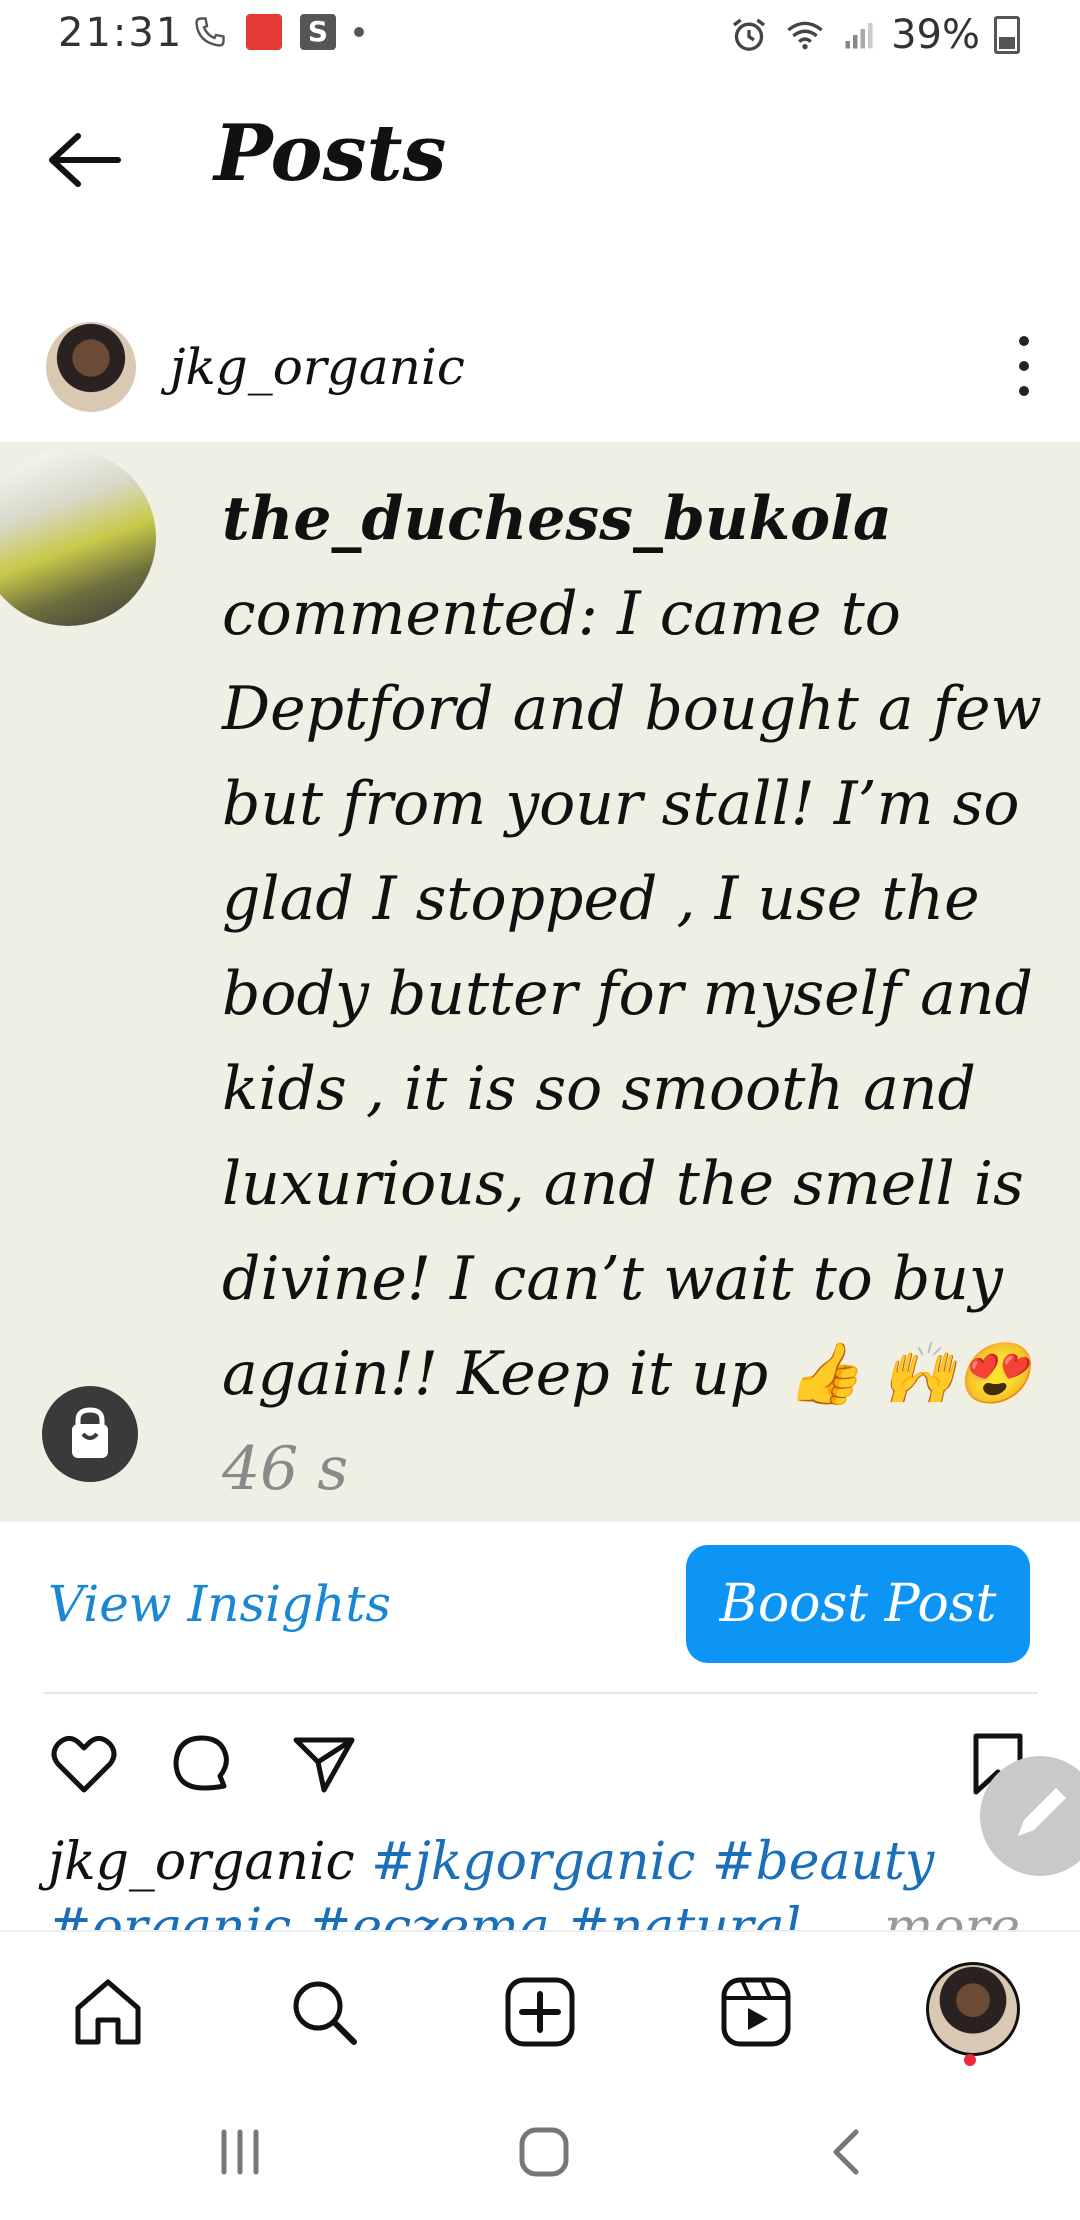 The width and height of the screenshot is (1080, 2220). Describe the element at coordinates (874, 35) in the screenshot. I see `status-system-icons: 39%` at that location.